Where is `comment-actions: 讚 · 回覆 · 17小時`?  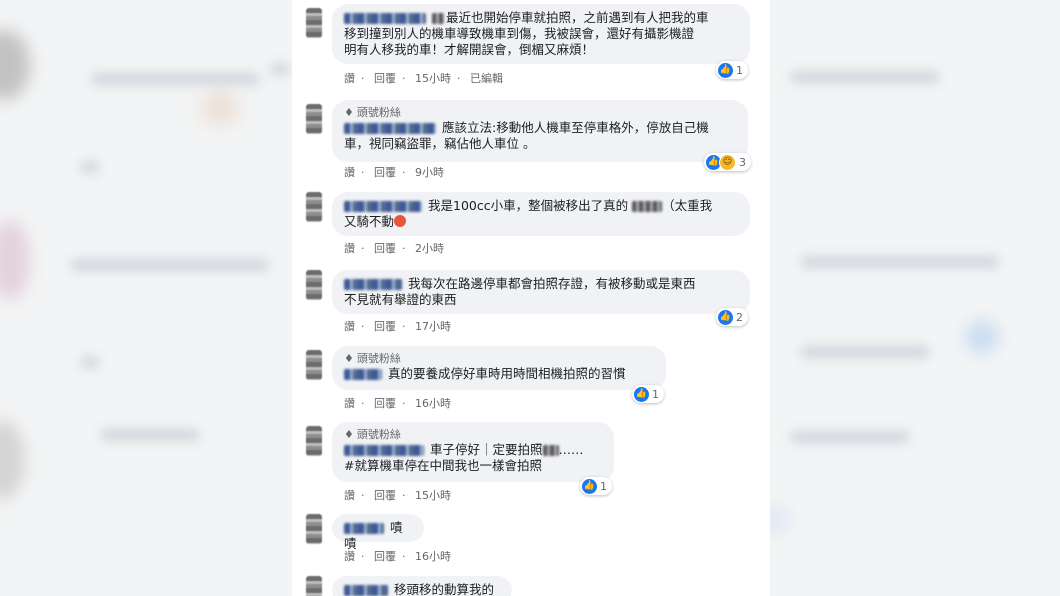 comment-actions: 讚 · 回覆 · 17小時 is located at coordinates (397, 326).